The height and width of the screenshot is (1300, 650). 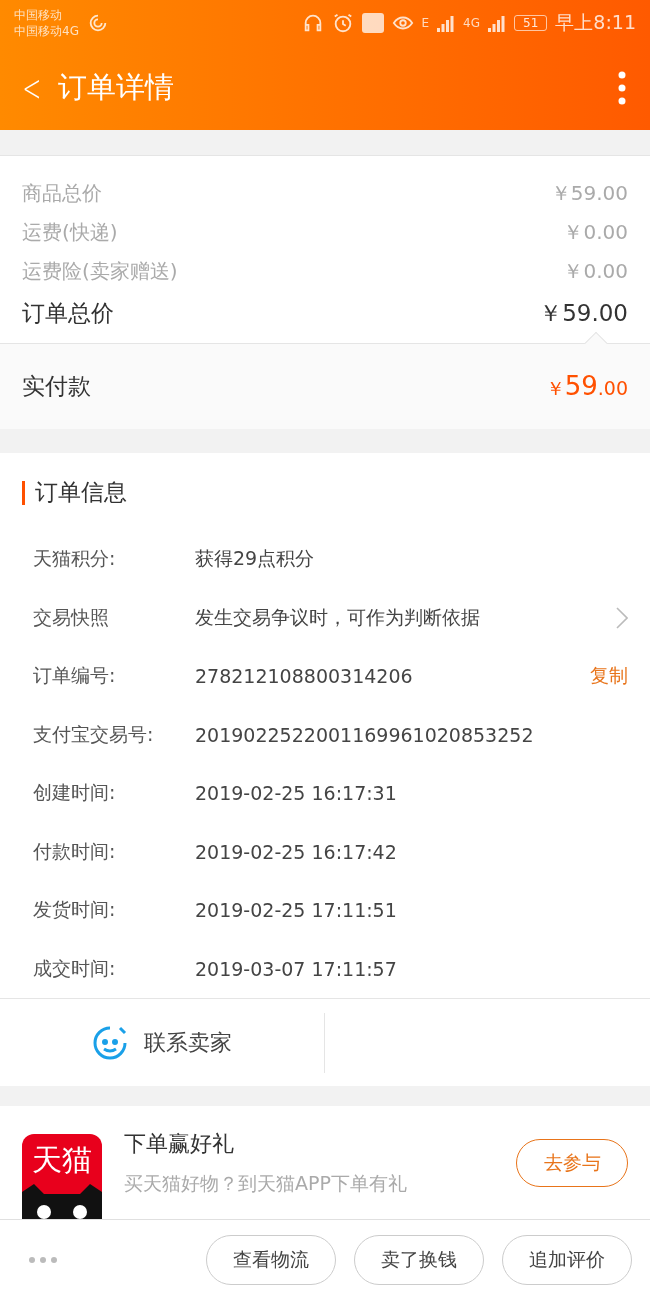 I want to click on network-label: E, so click(x=425, y=22).